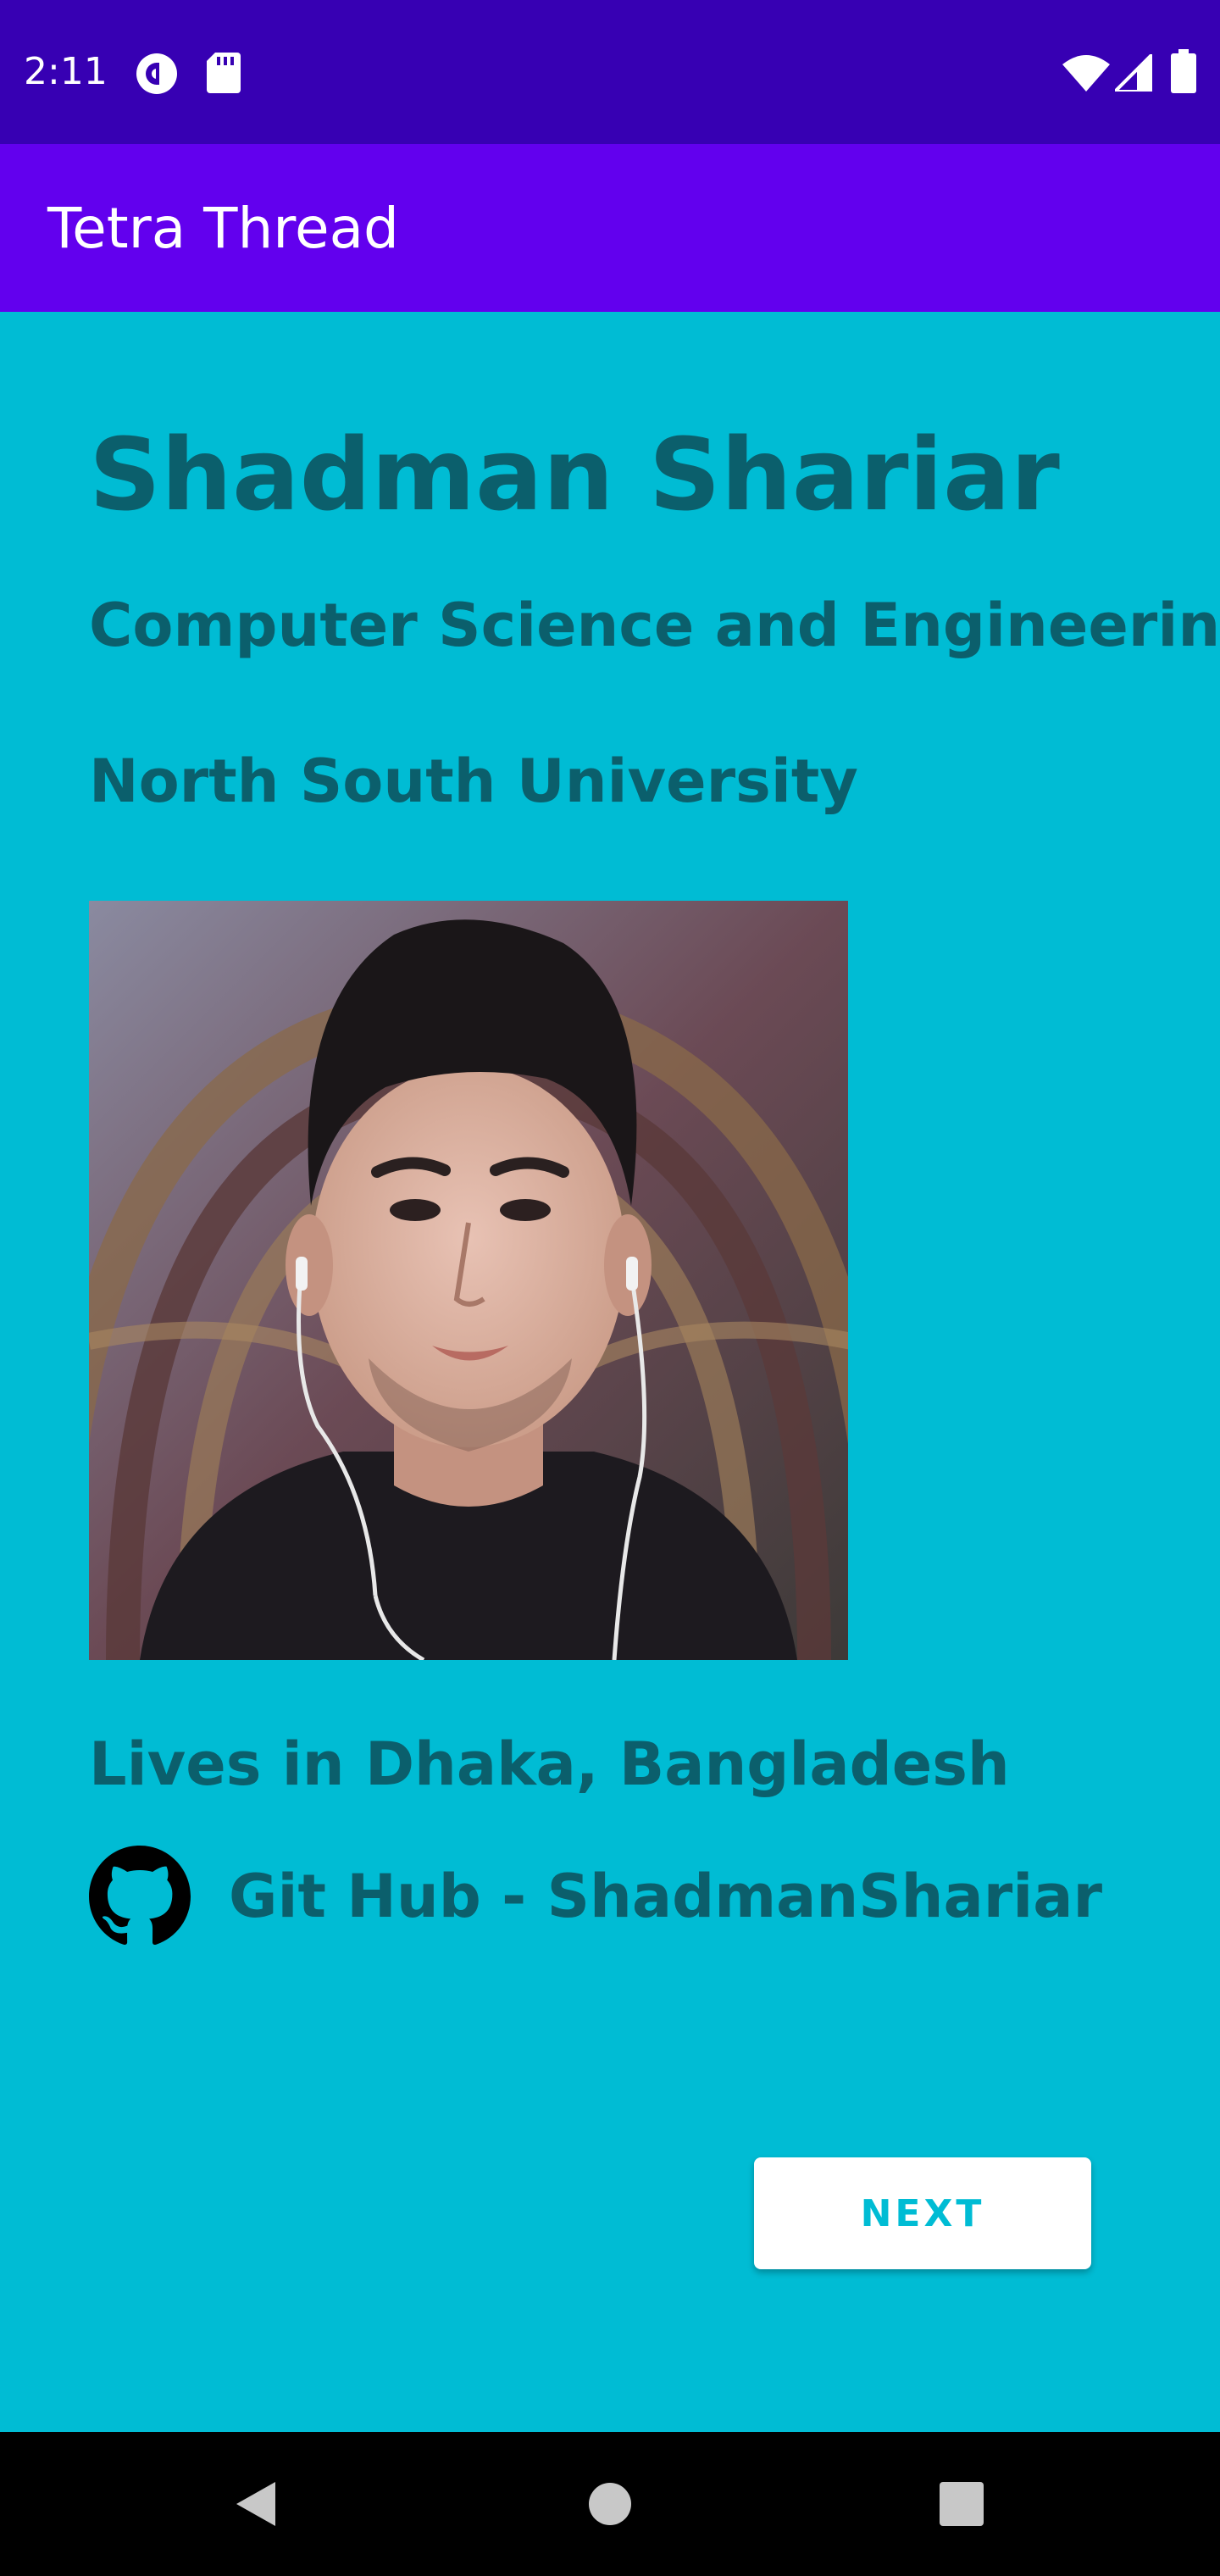 The height and width of the screenshot is (2576, 1220). I want to click on profile-name: Shadman Shariar, so click(574, 474).